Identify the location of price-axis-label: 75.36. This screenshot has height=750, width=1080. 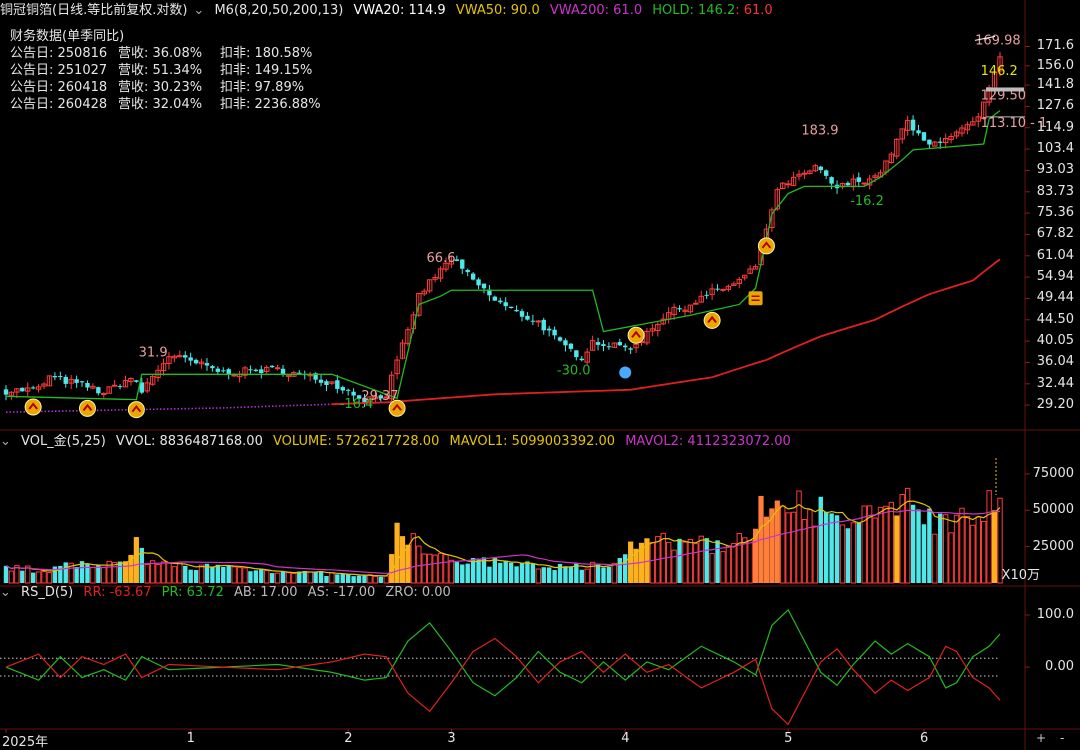
(1055, 213).